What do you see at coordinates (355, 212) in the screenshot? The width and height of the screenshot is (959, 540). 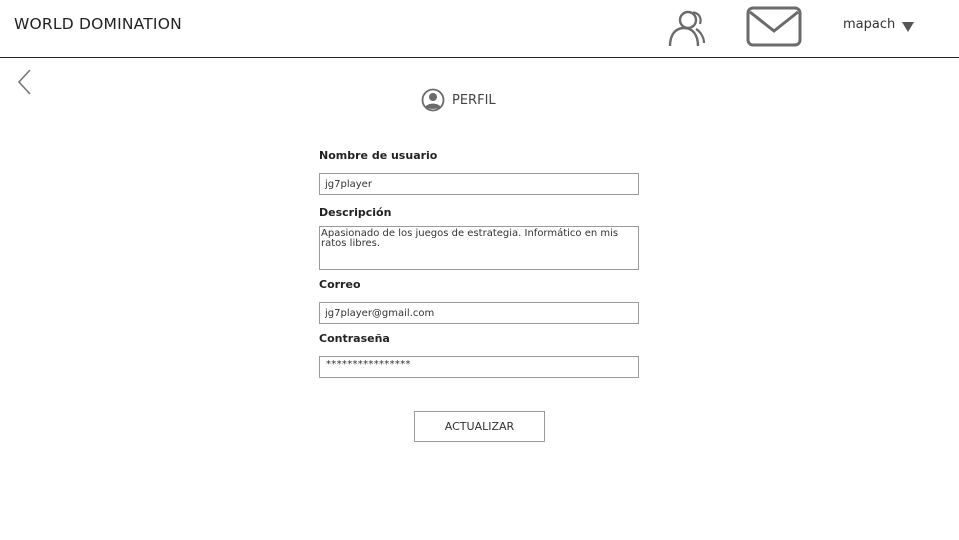 I see `description-field-label: Descripción` at bounding box center [355, 212].